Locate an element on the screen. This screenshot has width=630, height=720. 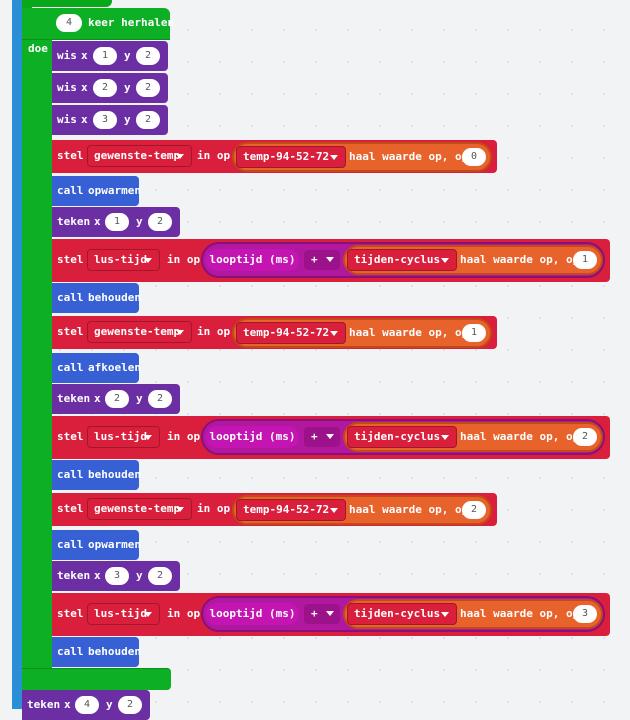
array-index-input: 3 is located at coordinates (585, 614).